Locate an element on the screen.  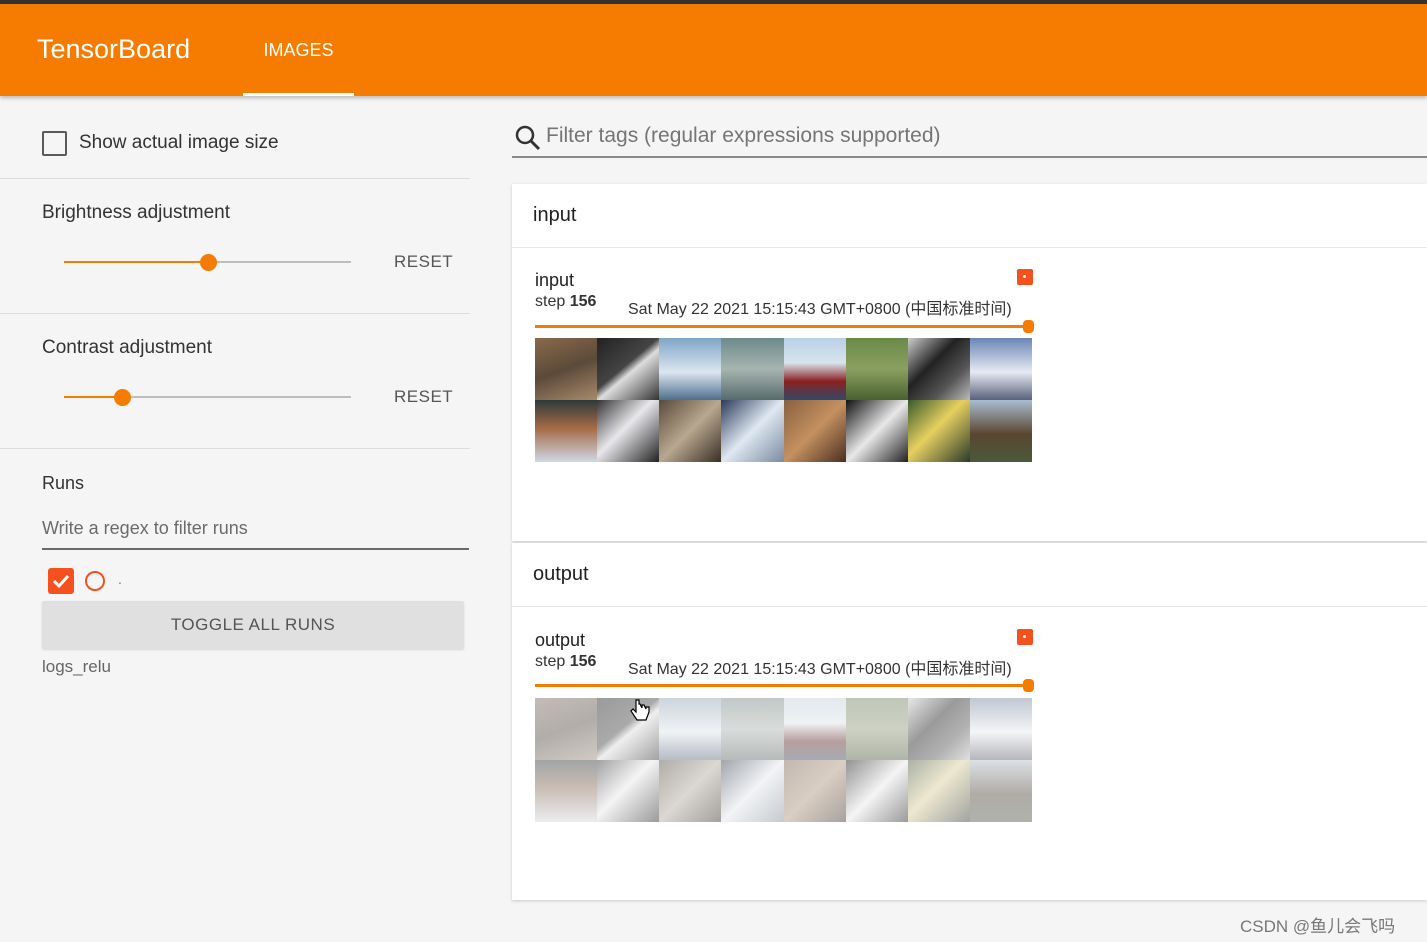
contrast-label: Contrast adjustment is located at coordinates (127, 347).